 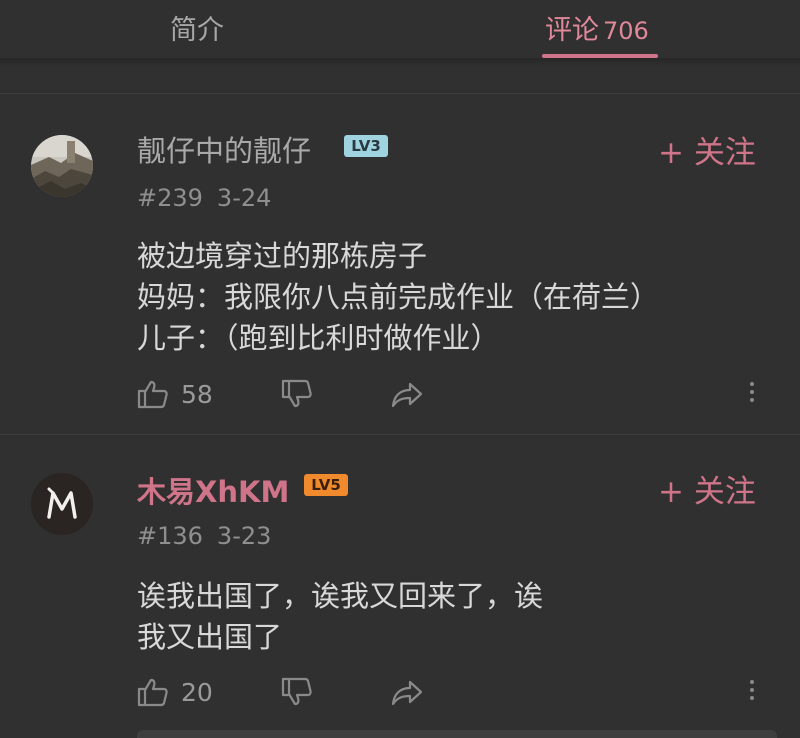 I want to click on level-badge: LV3, so click(x=366, y=146).